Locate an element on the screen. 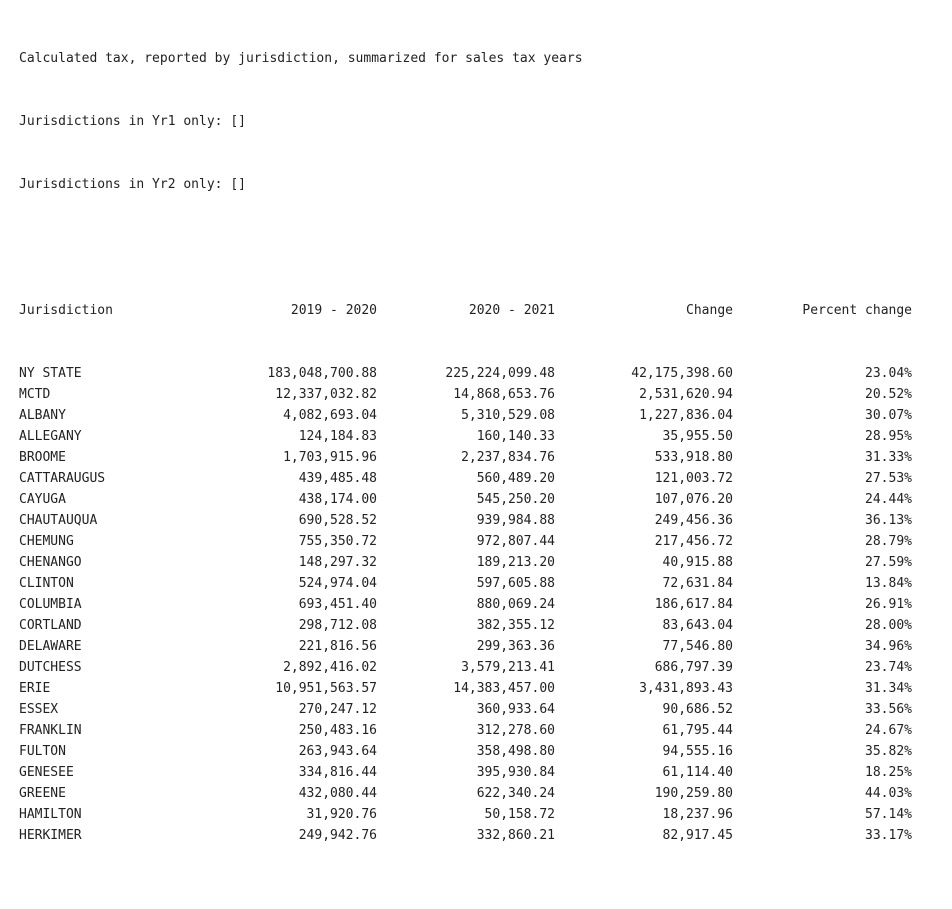  jurisdiction-cell: CORTLAND is located at coordinates (50, 625).